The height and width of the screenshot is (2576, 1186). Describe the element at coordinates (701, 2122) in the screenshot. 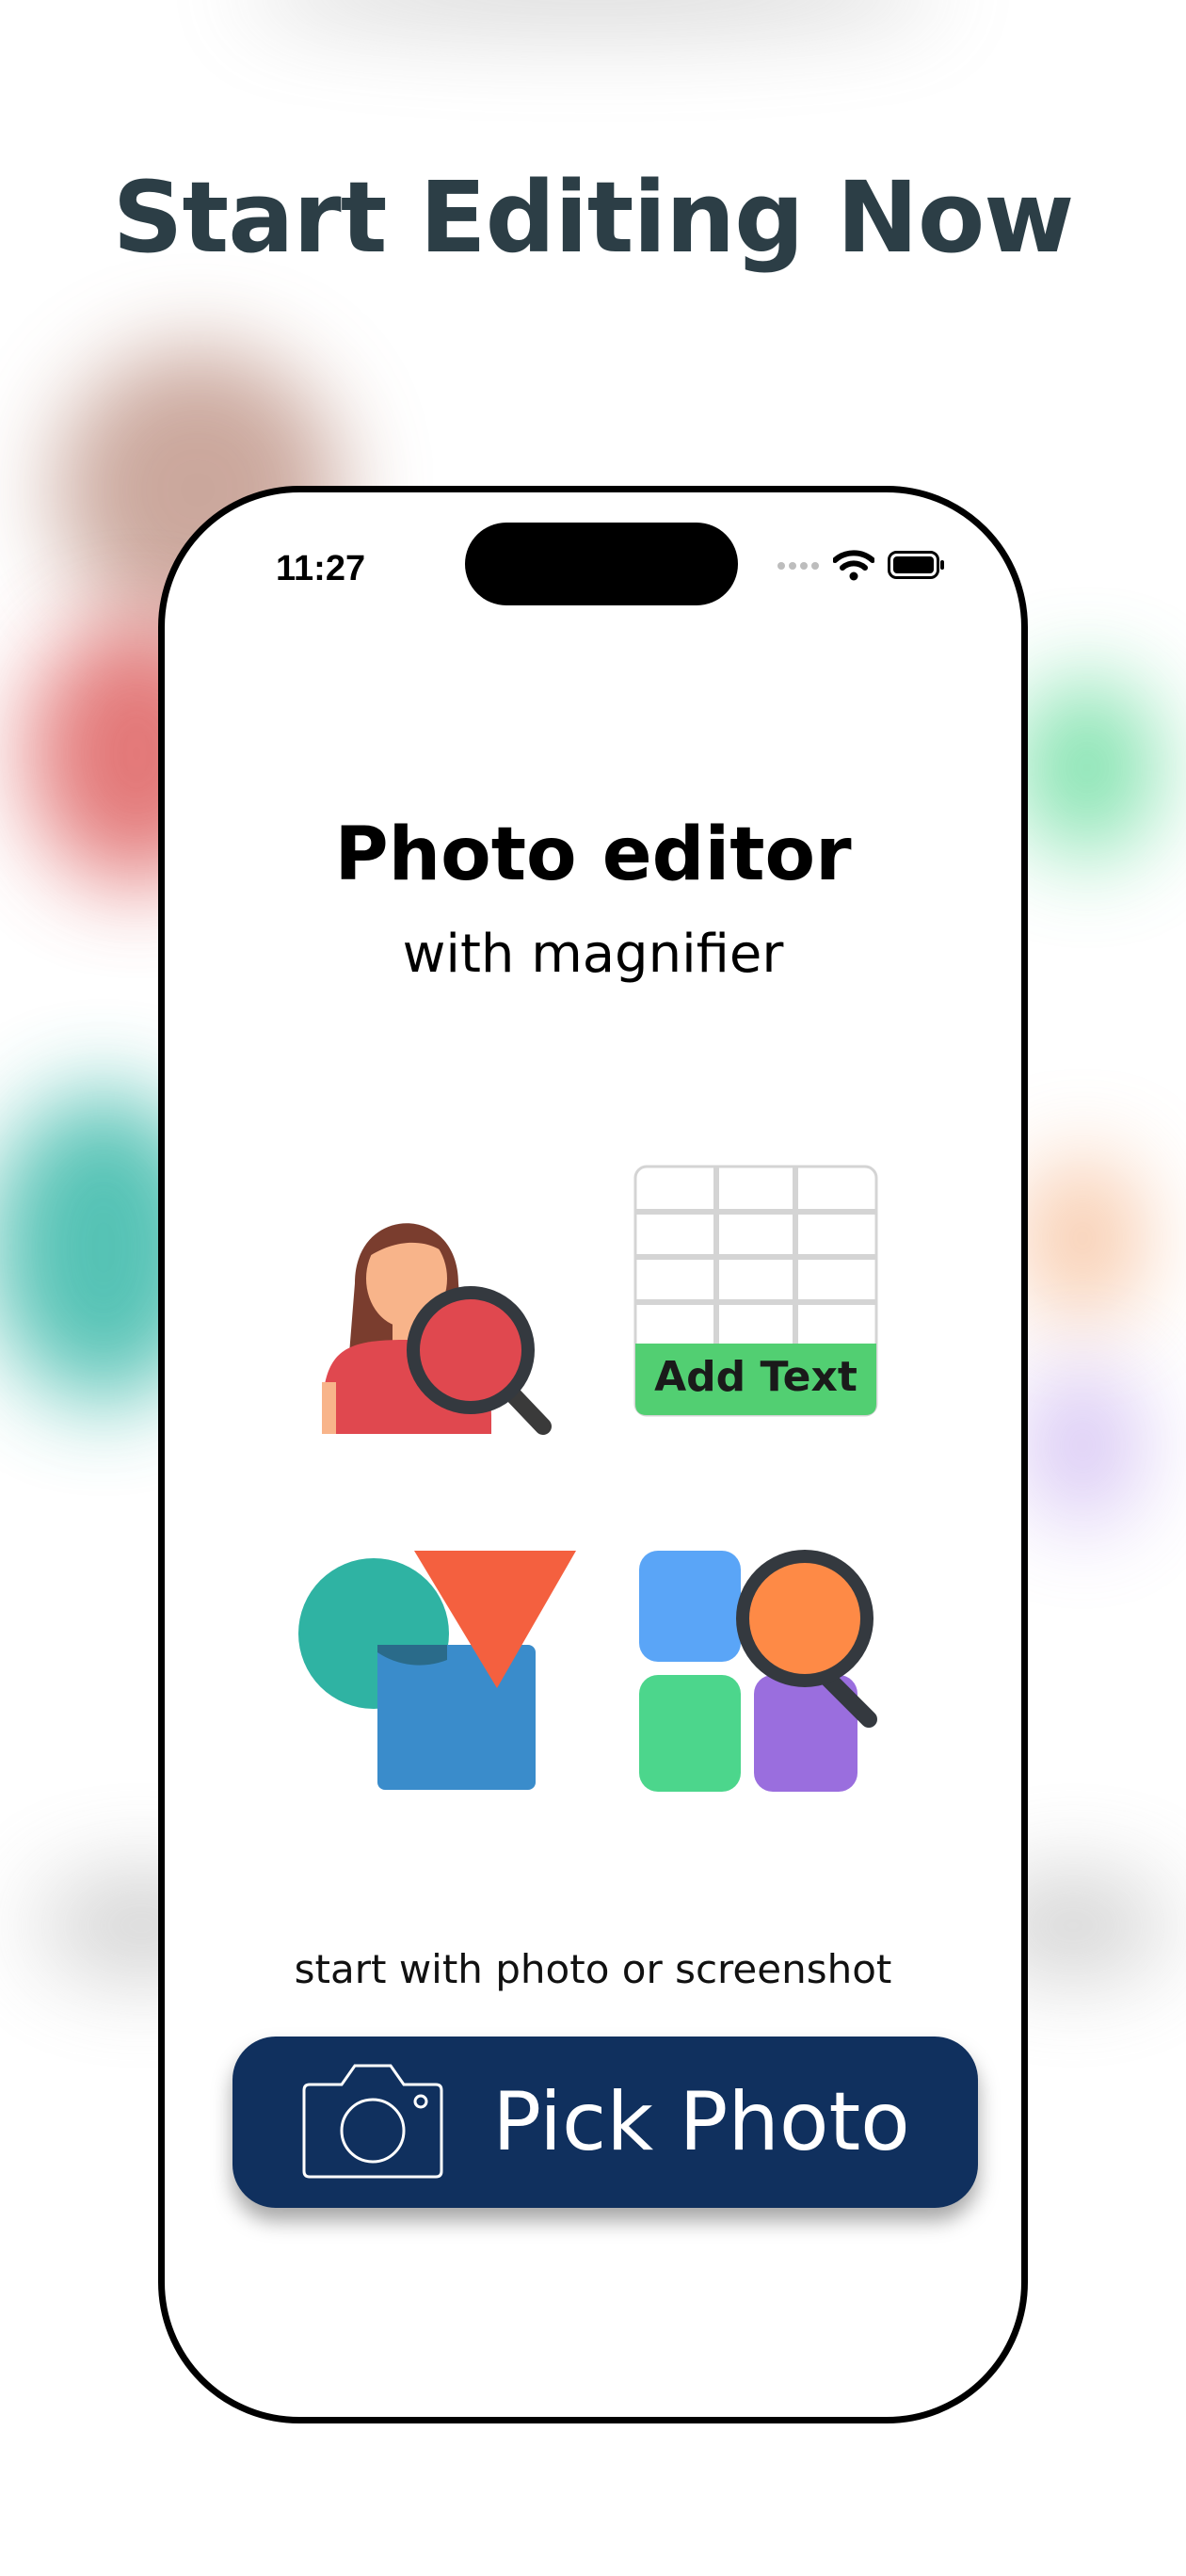

I see `pick-photo-label: Pick Photo` at that location.